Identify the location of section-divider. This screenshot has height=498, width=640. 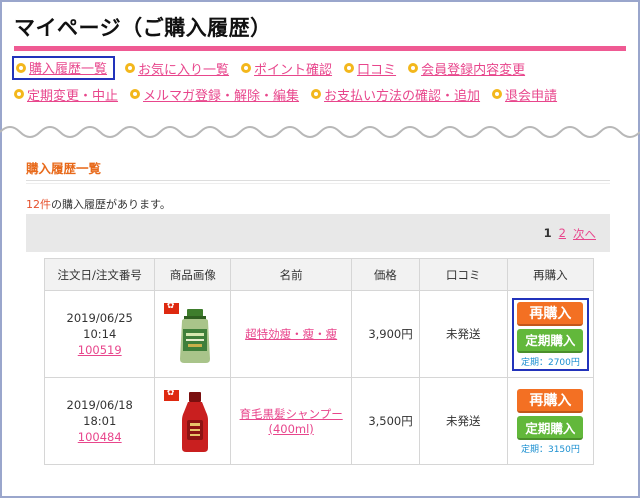
(318, 180).